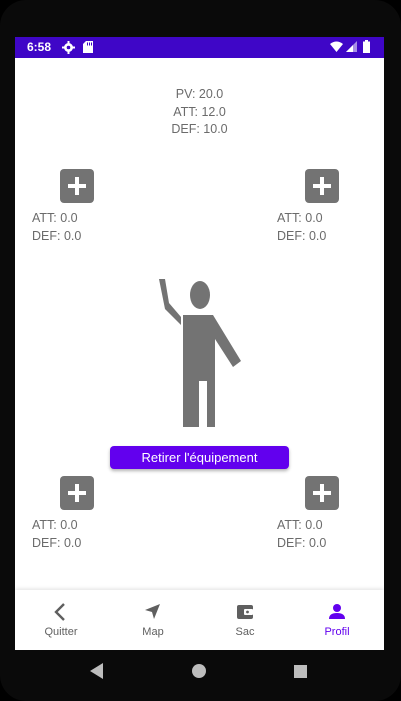  I want to click on bottom-navigation: Quitter Map Sac Profil, so click(199, 620).